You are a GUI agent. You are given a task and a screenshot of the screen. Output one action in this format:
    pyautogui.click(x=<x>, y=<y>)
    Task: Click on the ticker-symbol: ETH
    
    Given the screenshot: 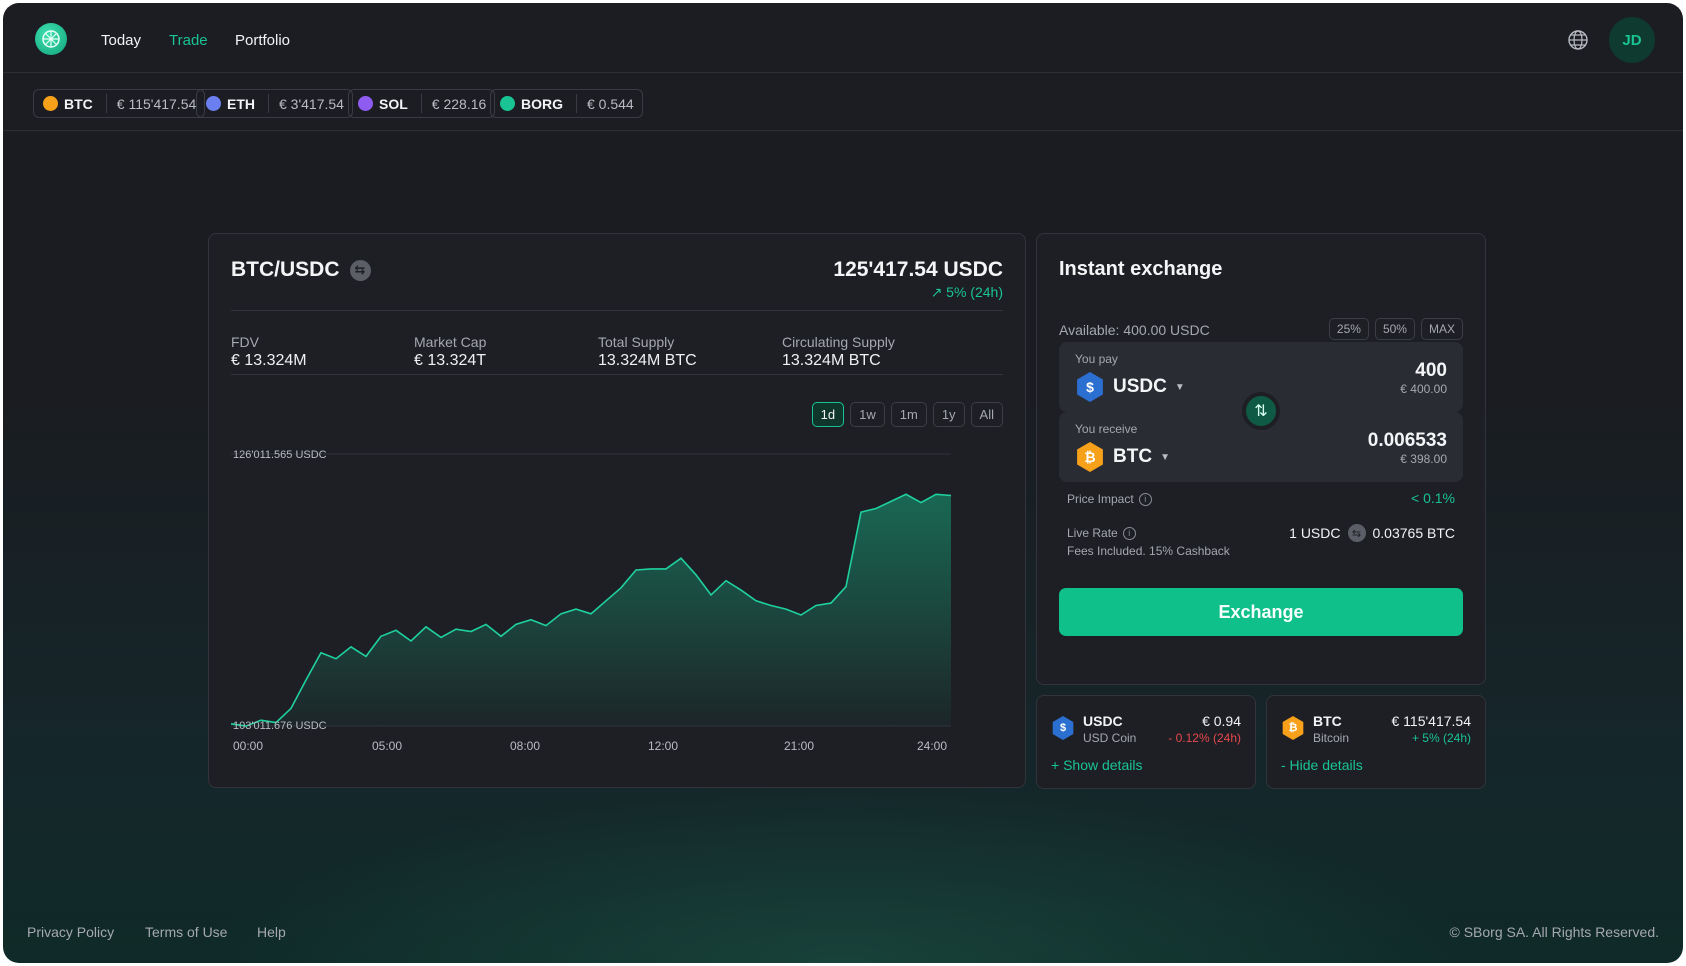 What is the action you would take?
    pyautogui.click(x=241, y=103)
    